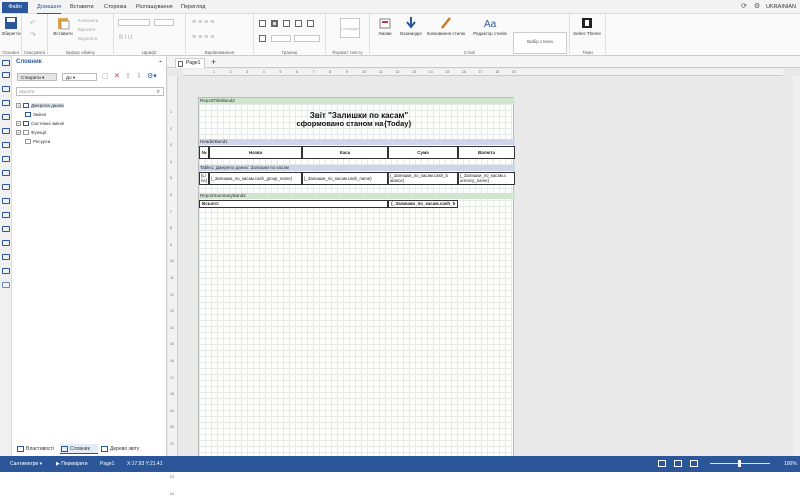 The height and width of the screenshot is (496, 800). I want to click on data-cell: {_Залишки_по_касам.c urrency_name}, so click(486, 178).